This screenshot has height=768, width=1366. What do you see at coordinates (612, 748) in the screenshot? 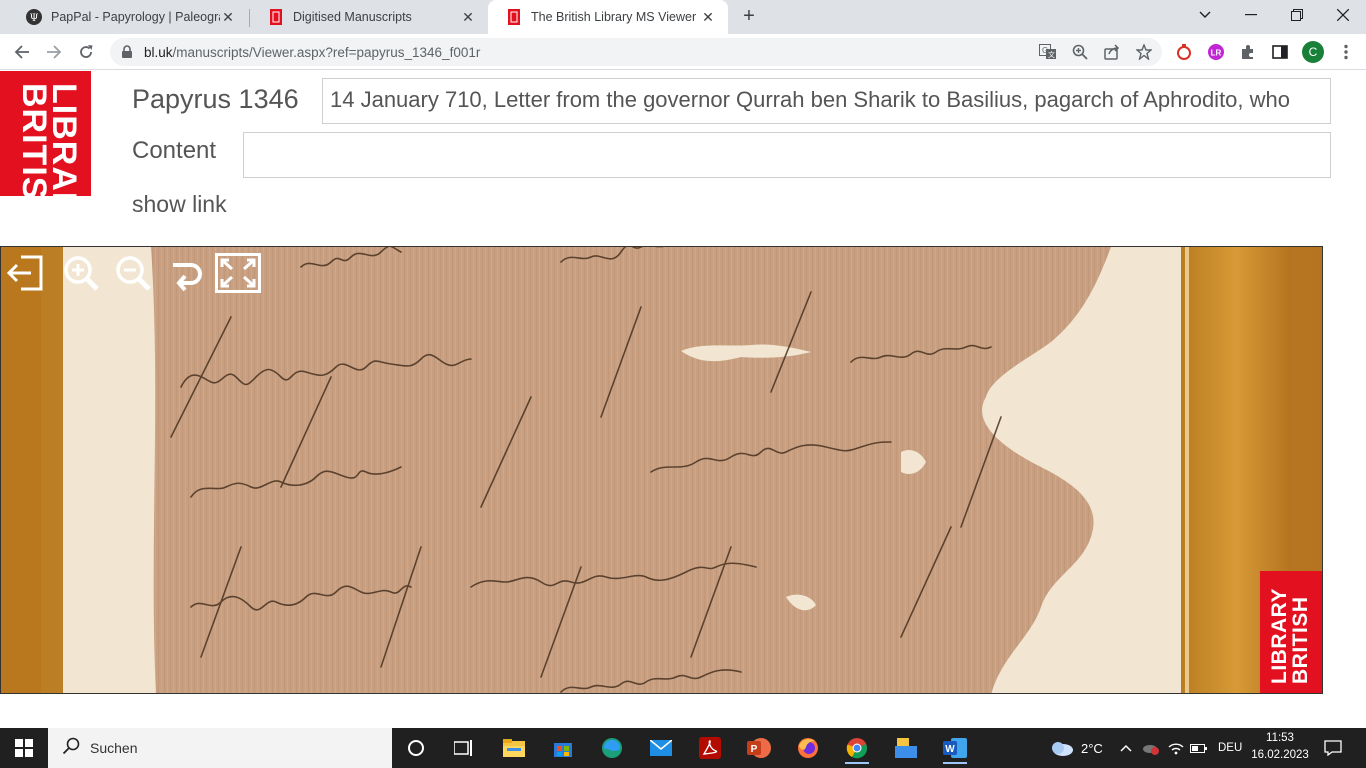
I see `edge-icon` at bounding box center [612, 748].